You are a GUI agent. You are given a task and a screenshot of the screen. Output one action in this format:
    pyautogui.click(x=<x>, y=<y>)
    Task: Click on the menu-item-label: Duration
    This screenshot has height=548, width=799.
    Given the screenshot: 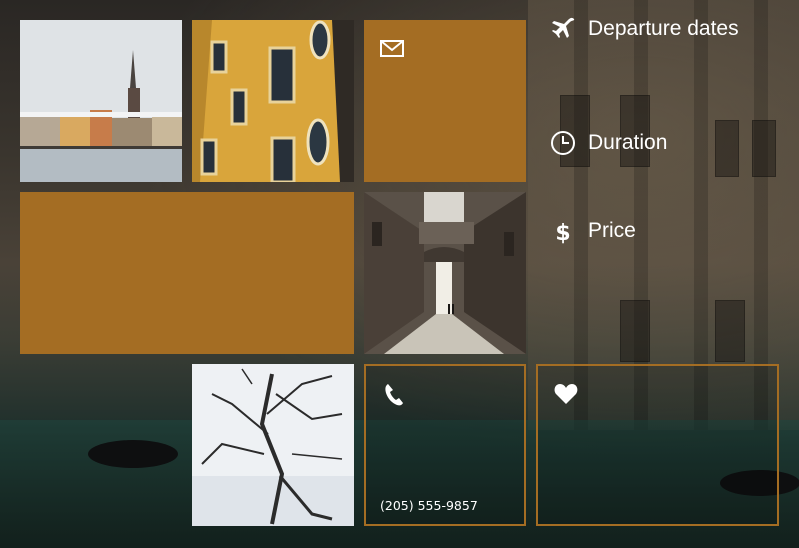 What is the action you would take?
    pyautogui.click(x=628, y=142)
    